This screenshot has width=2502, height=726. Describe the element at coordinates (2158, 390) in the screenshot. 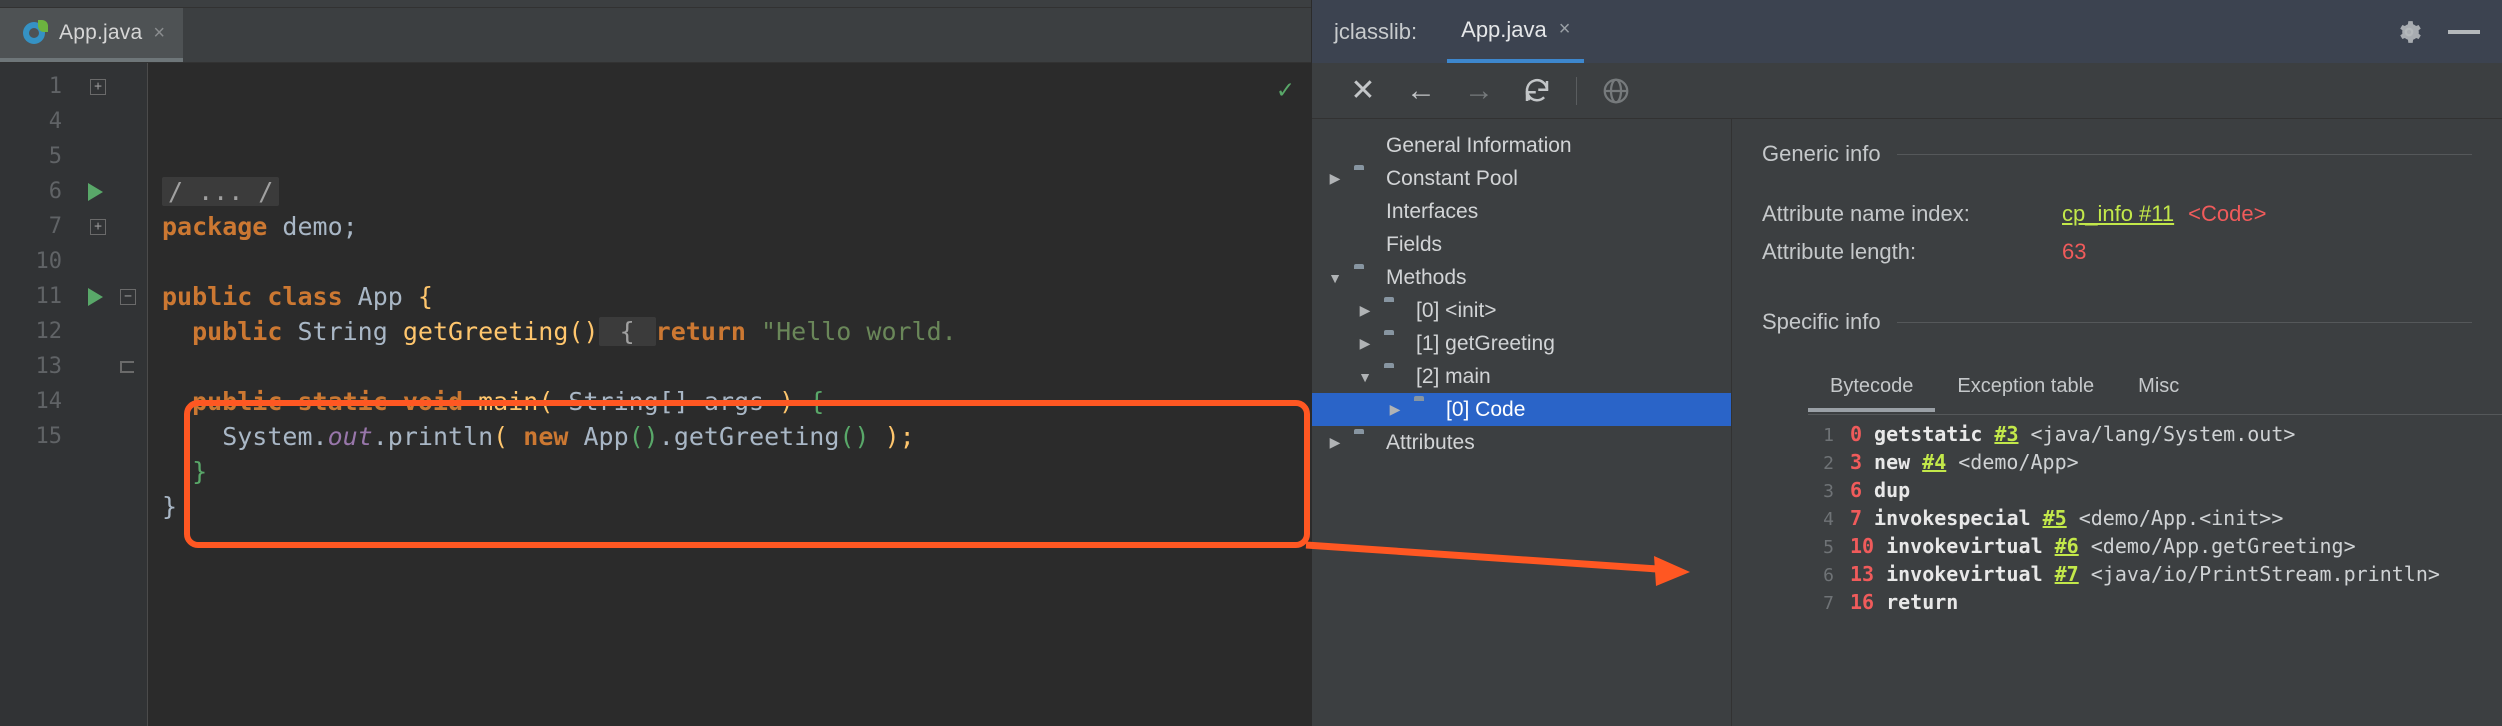

I see `subtab-misc: Misc` at that location.